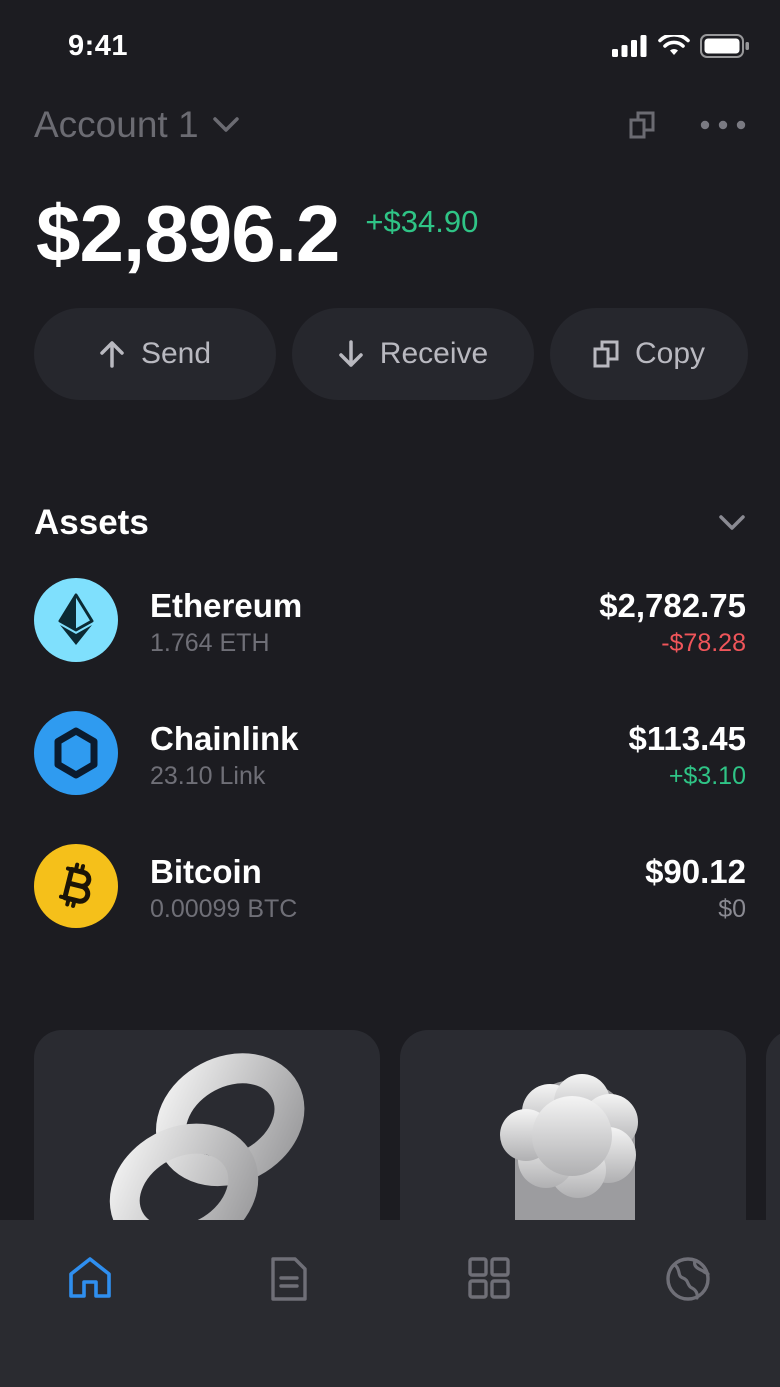 The width and height of the screenshot is (780, 1387). What do you see at coordinates (112, 354) in the screenshot?
I see `arrow-up-icon` at bounding box center [112, 354].